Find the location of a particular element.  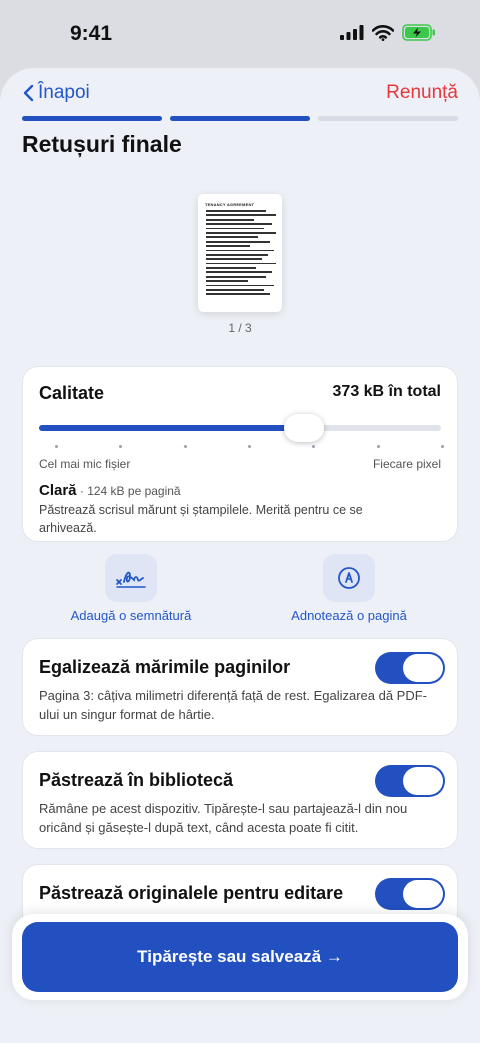

cellular-signal-icon is located at coordinates (352, 32).